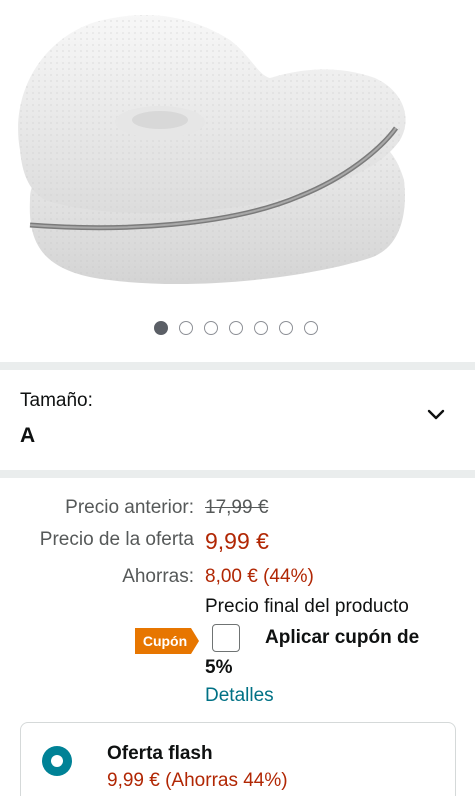  I want to click on coupon-checkbox, so click(226, 638).